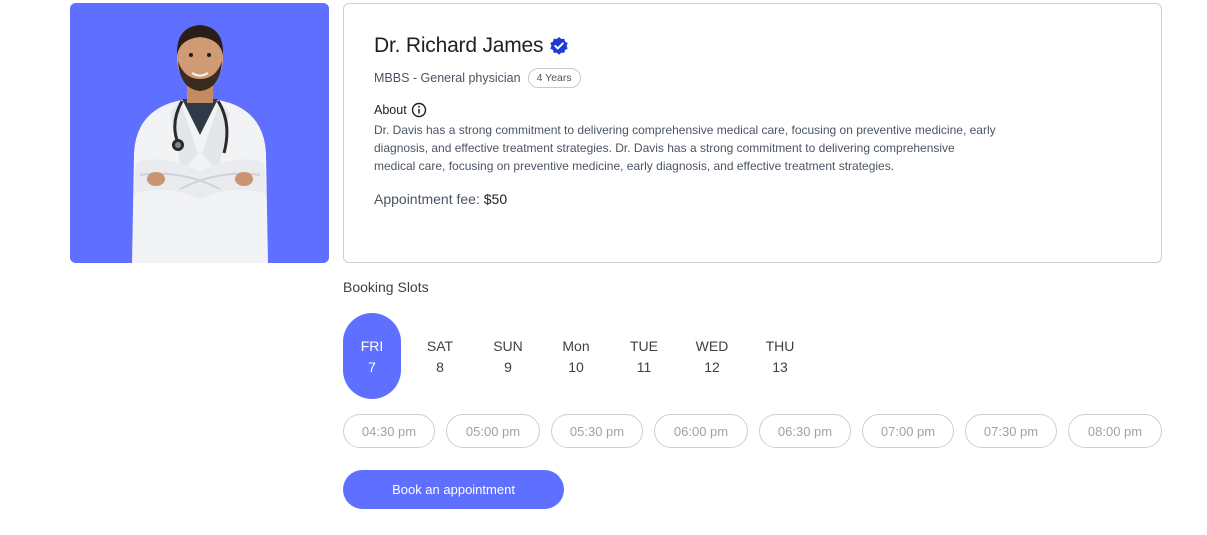 This screenshot has height=535, width=1207. I want to click on experience-badge: 4 Years, so click(554, 78).